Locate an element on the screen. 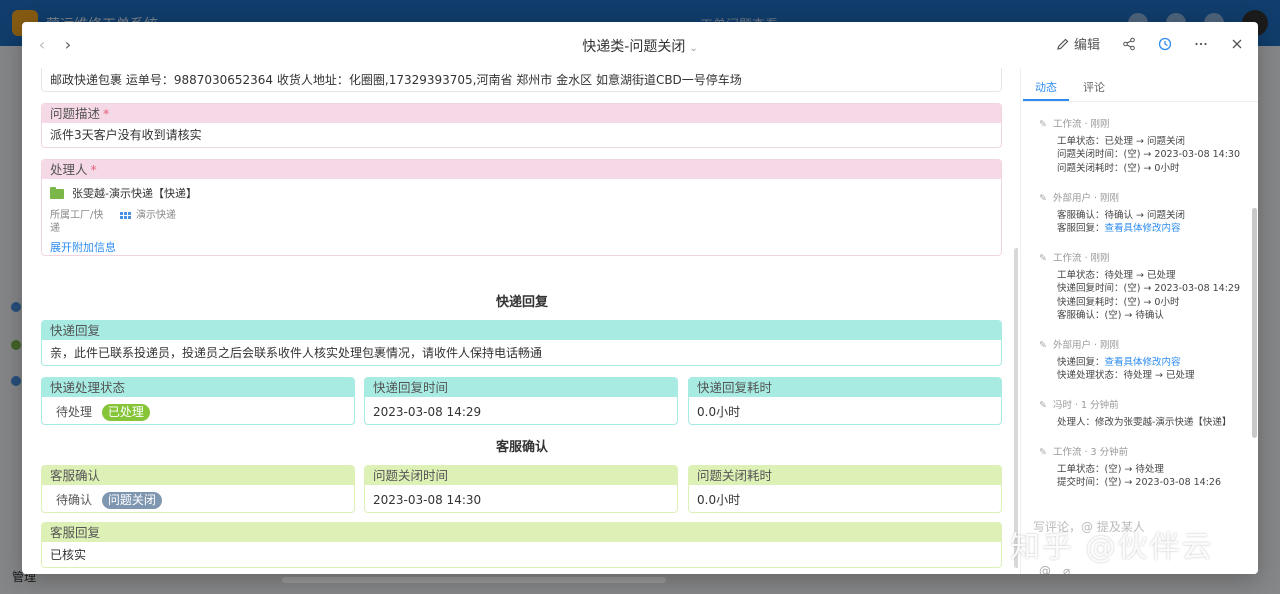 Image resolution: width=1280 pixels, height=594 pixels. feed-line: 处理人：修改为张雯越-演示快递【快递】 is located at coordinates (1144, 422).